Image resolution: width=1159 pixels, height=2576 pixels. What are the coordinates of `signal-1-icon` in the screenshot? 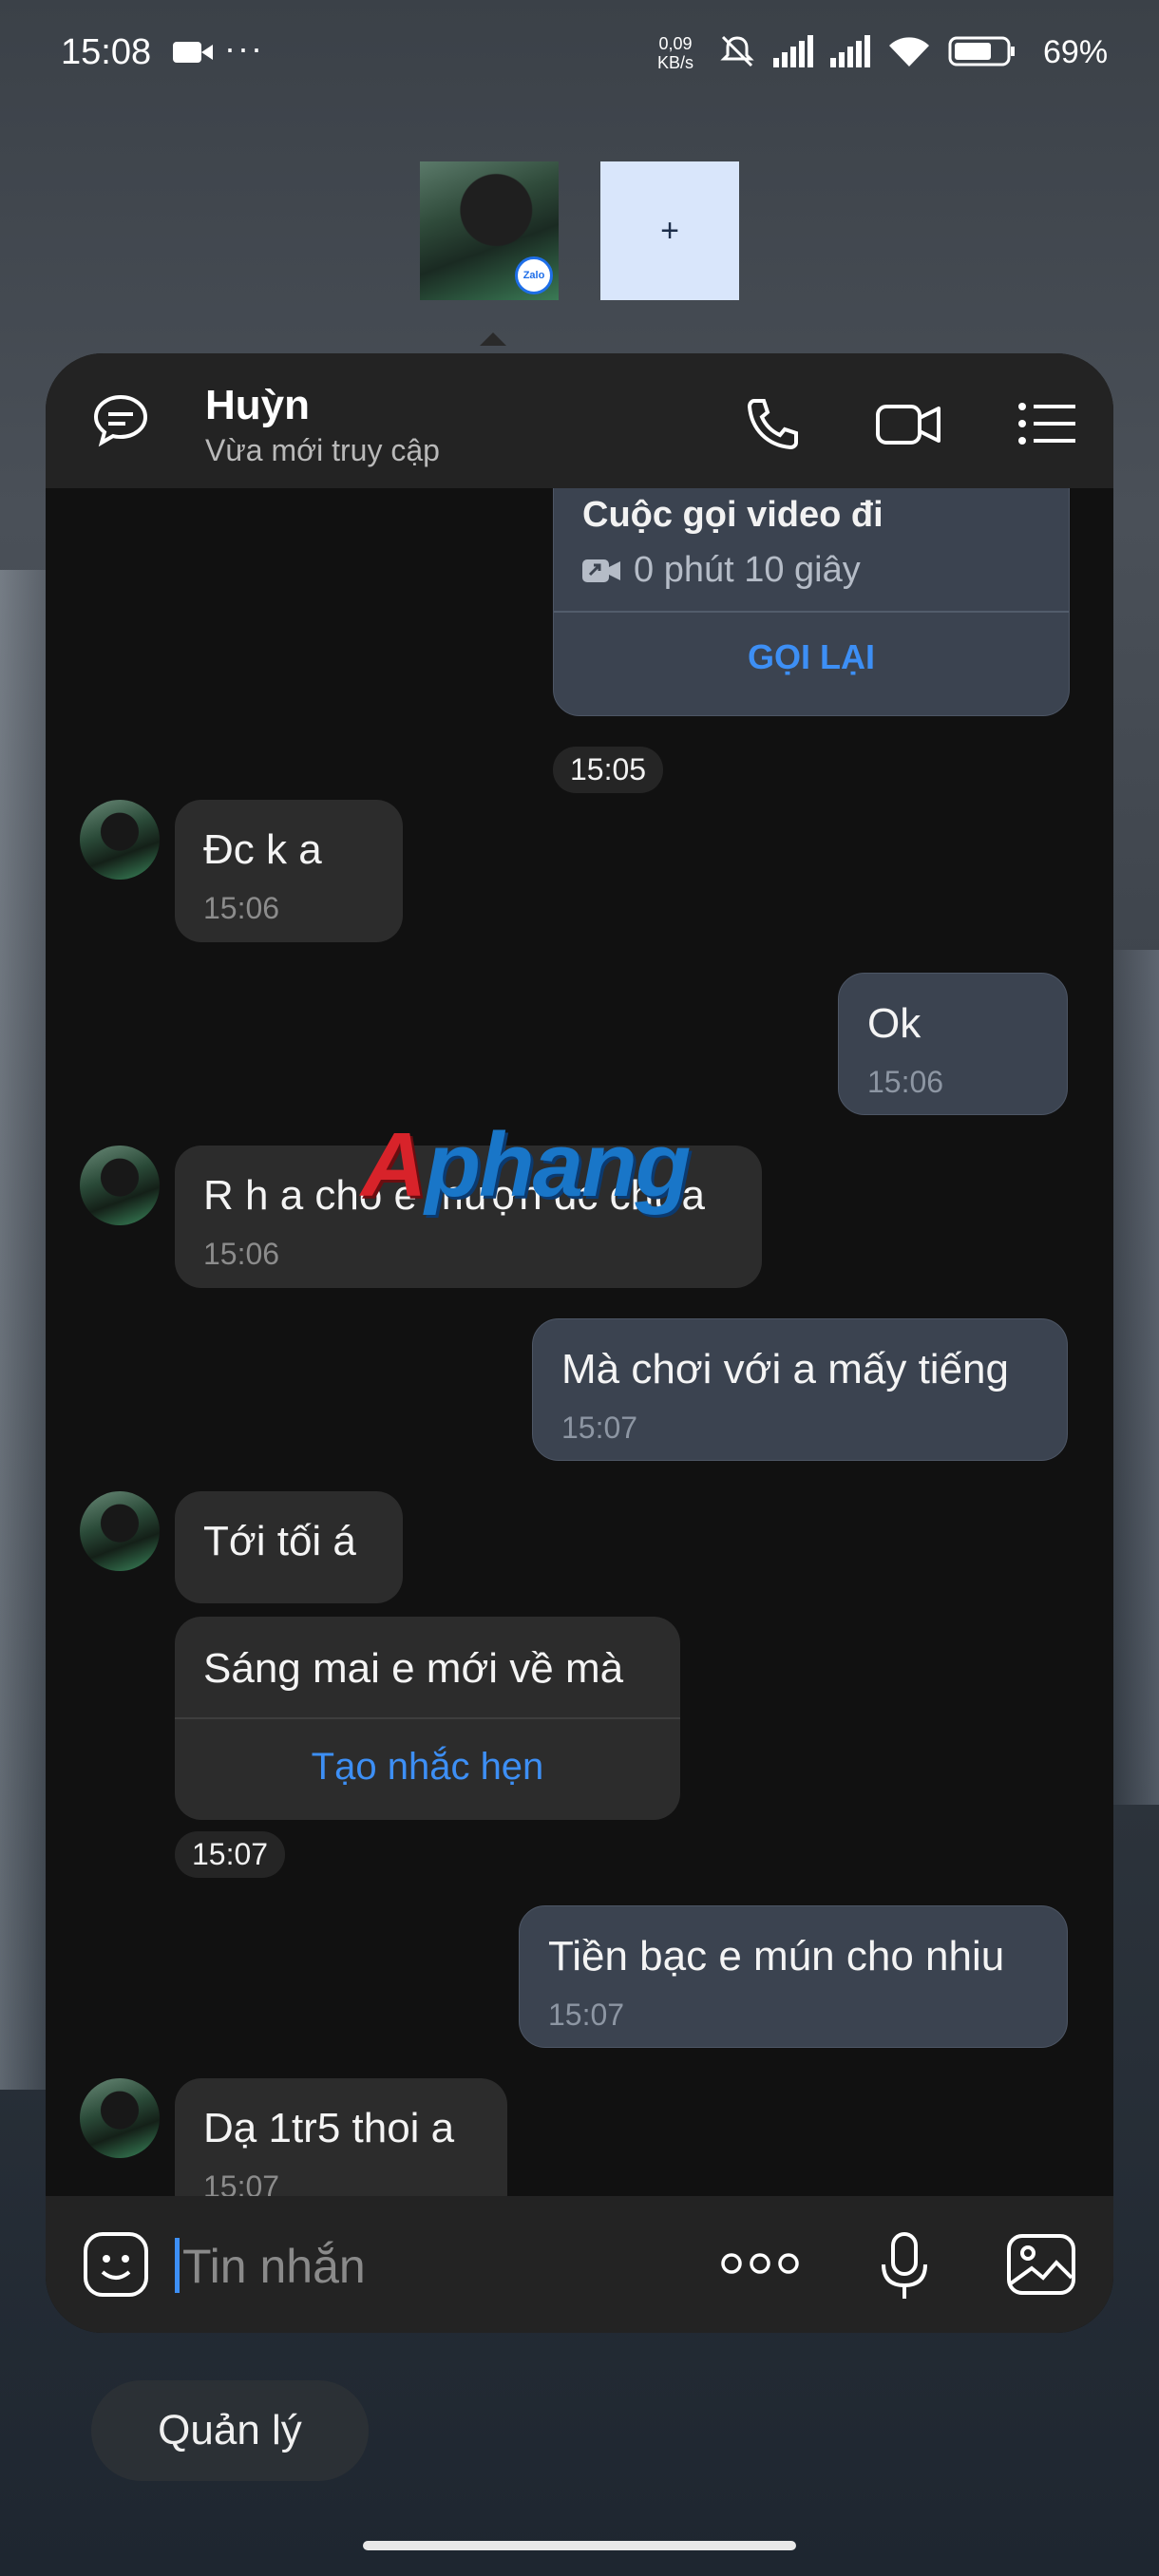 It's located at (793, 51).